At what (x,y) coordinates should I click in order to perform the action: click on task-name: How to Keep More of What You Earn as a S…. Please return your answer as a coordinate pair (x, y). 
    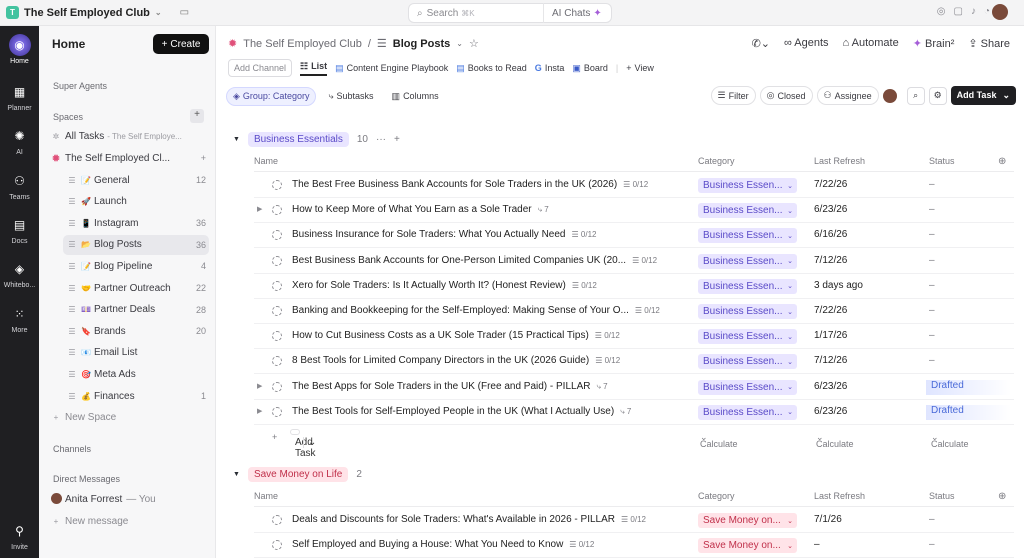
    Looking at the image, I should click on (420, 209).